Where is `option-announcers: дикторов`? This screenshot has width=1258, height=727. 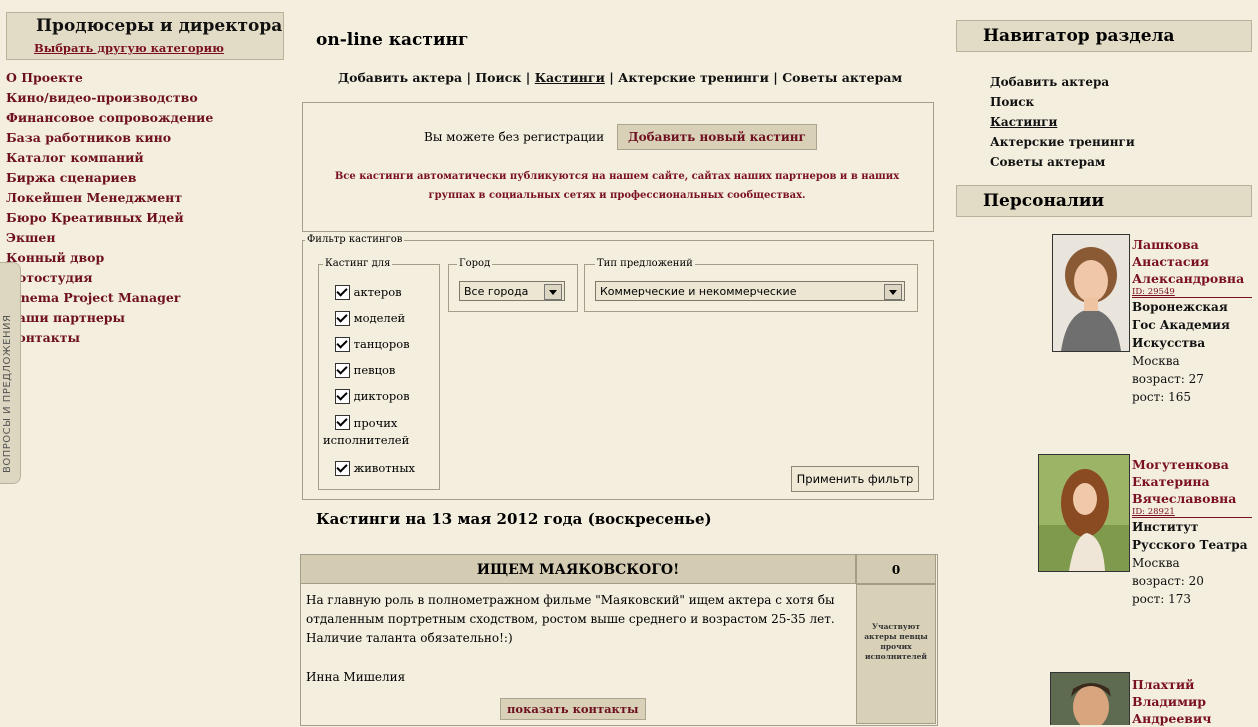
option-announcers: дикторов is located at coordinates (372, 396).